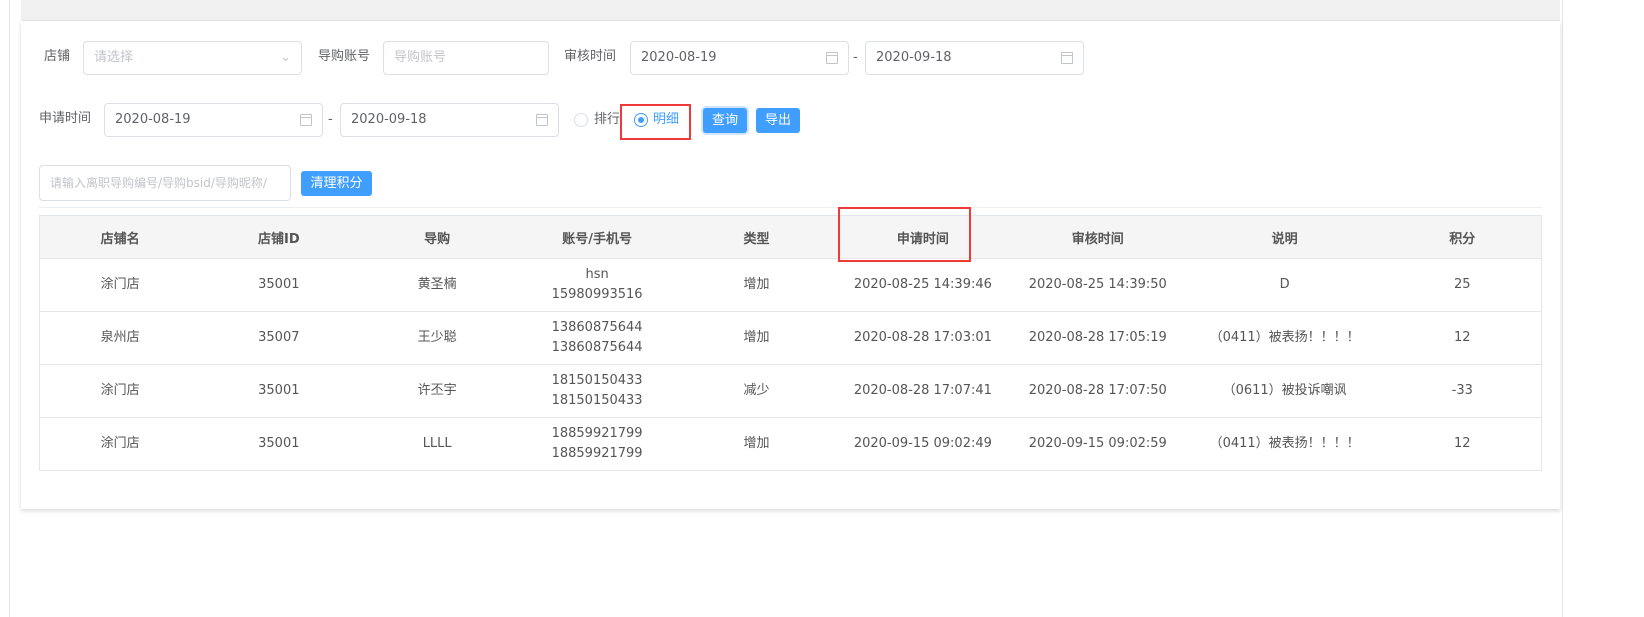 This screenshot has width=1644, height=617. Describe the element at coordinates (597, 444) in the screenshot. I see `account-cell: 18859921799 18859921799` at that location.